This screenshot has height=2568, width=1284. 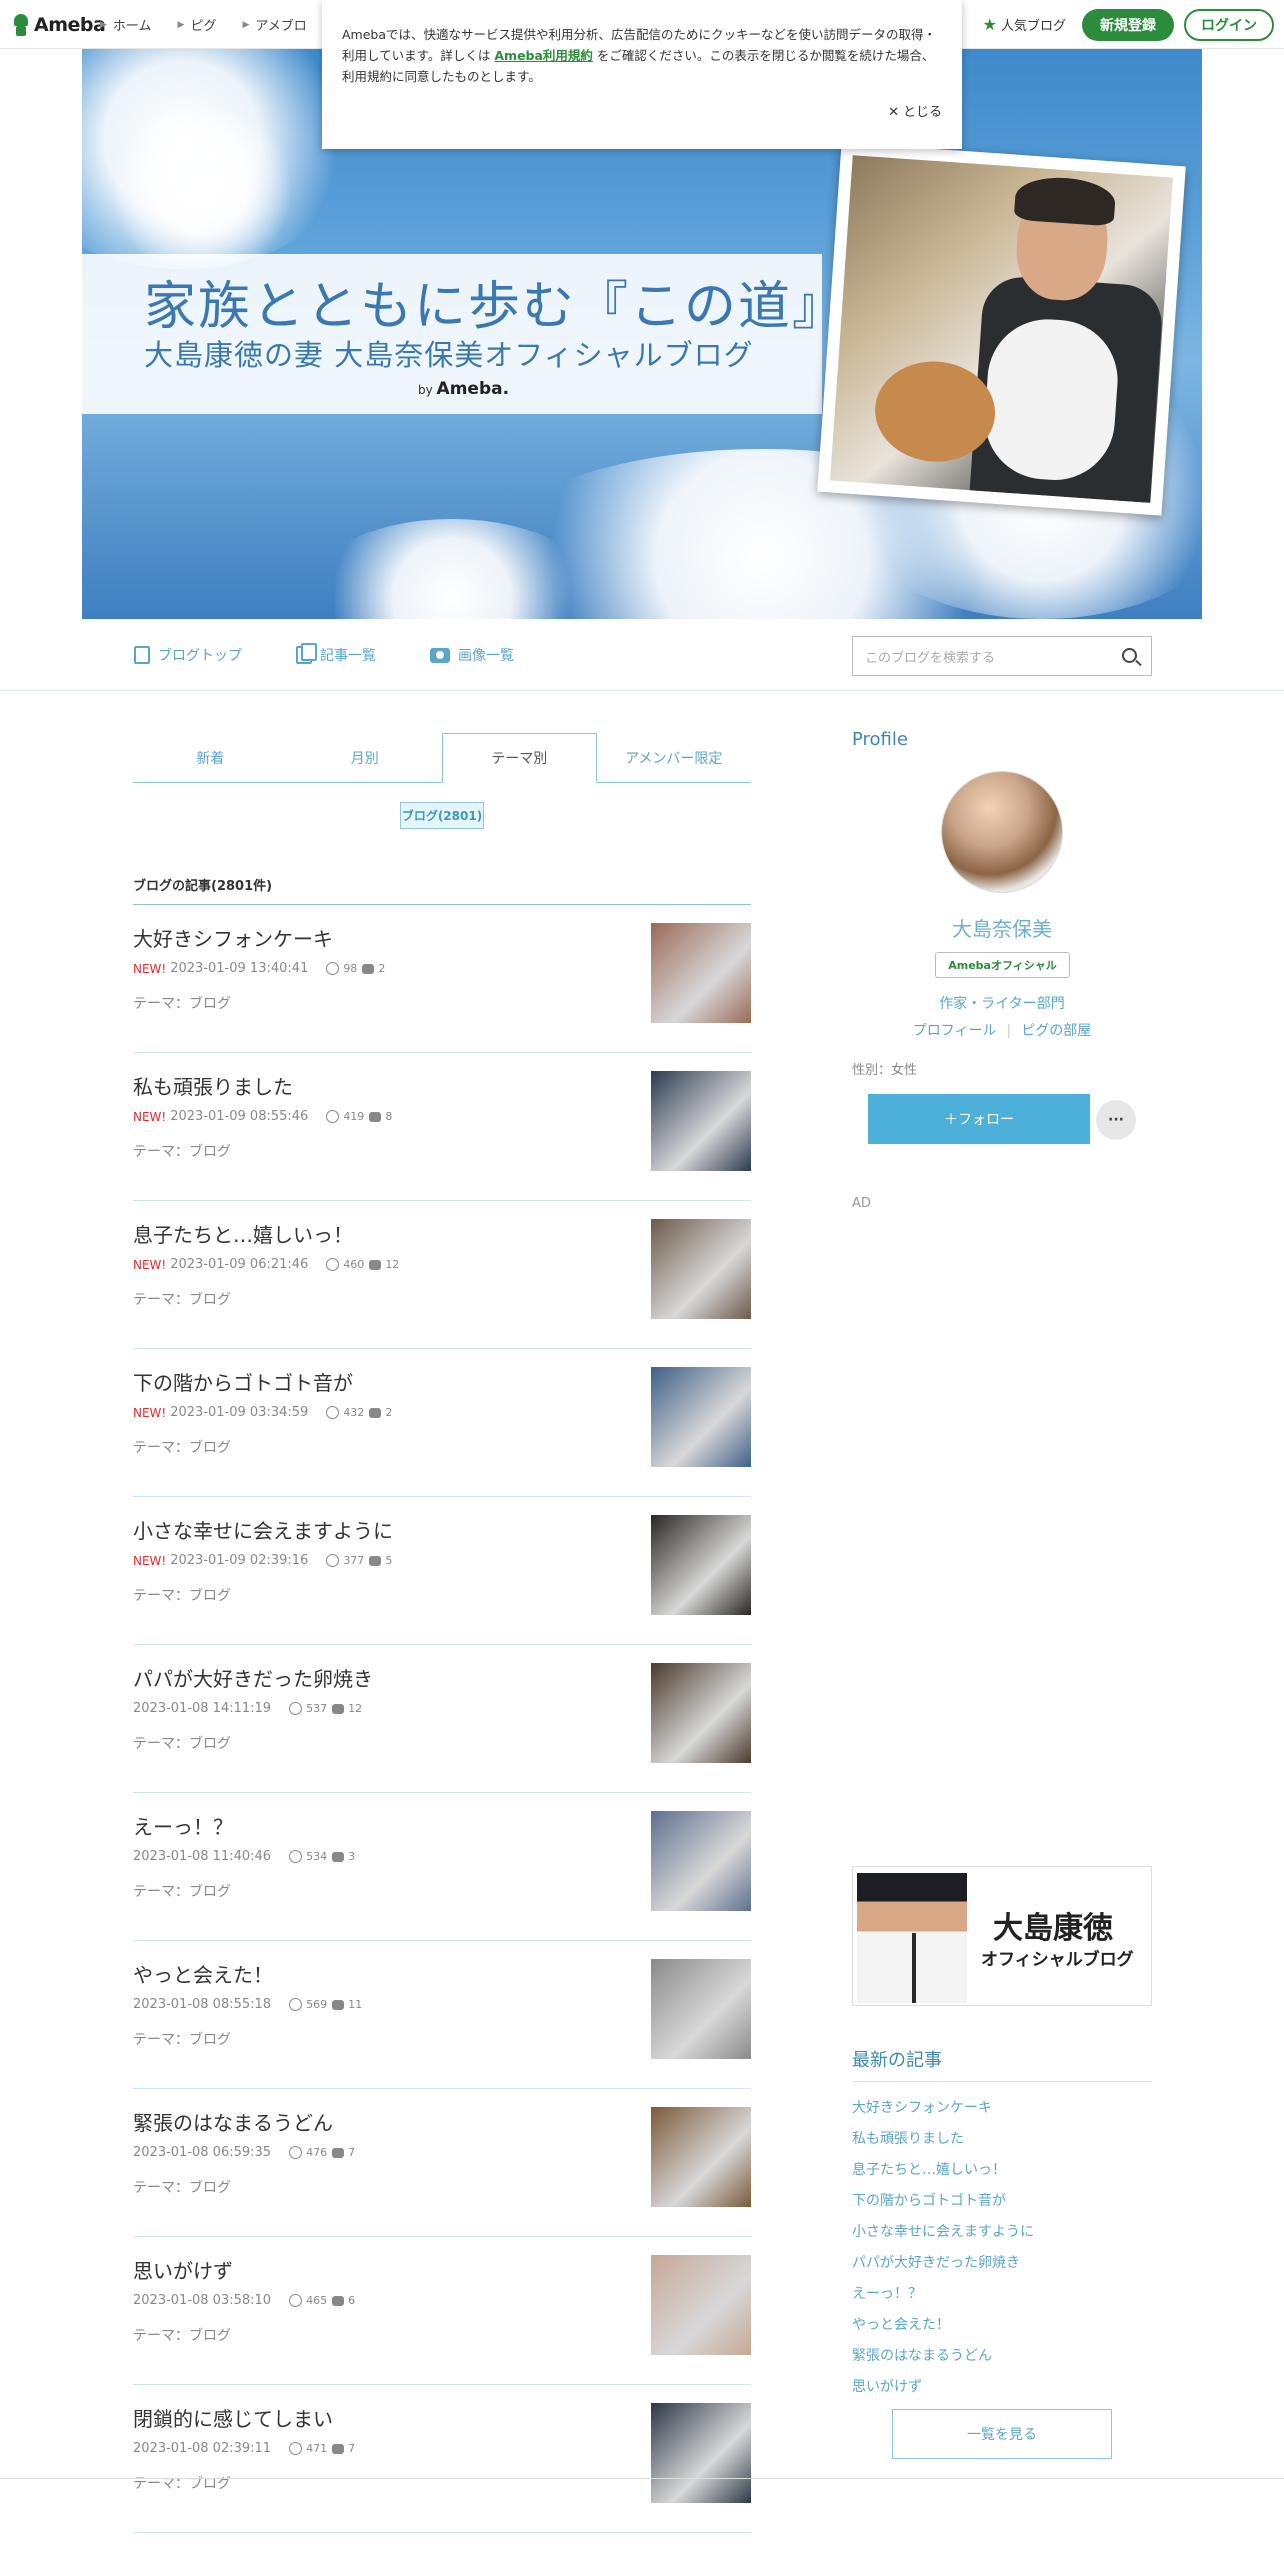 I want to click on latest-item: 思いがけず, so click(x=1002, y=2385).